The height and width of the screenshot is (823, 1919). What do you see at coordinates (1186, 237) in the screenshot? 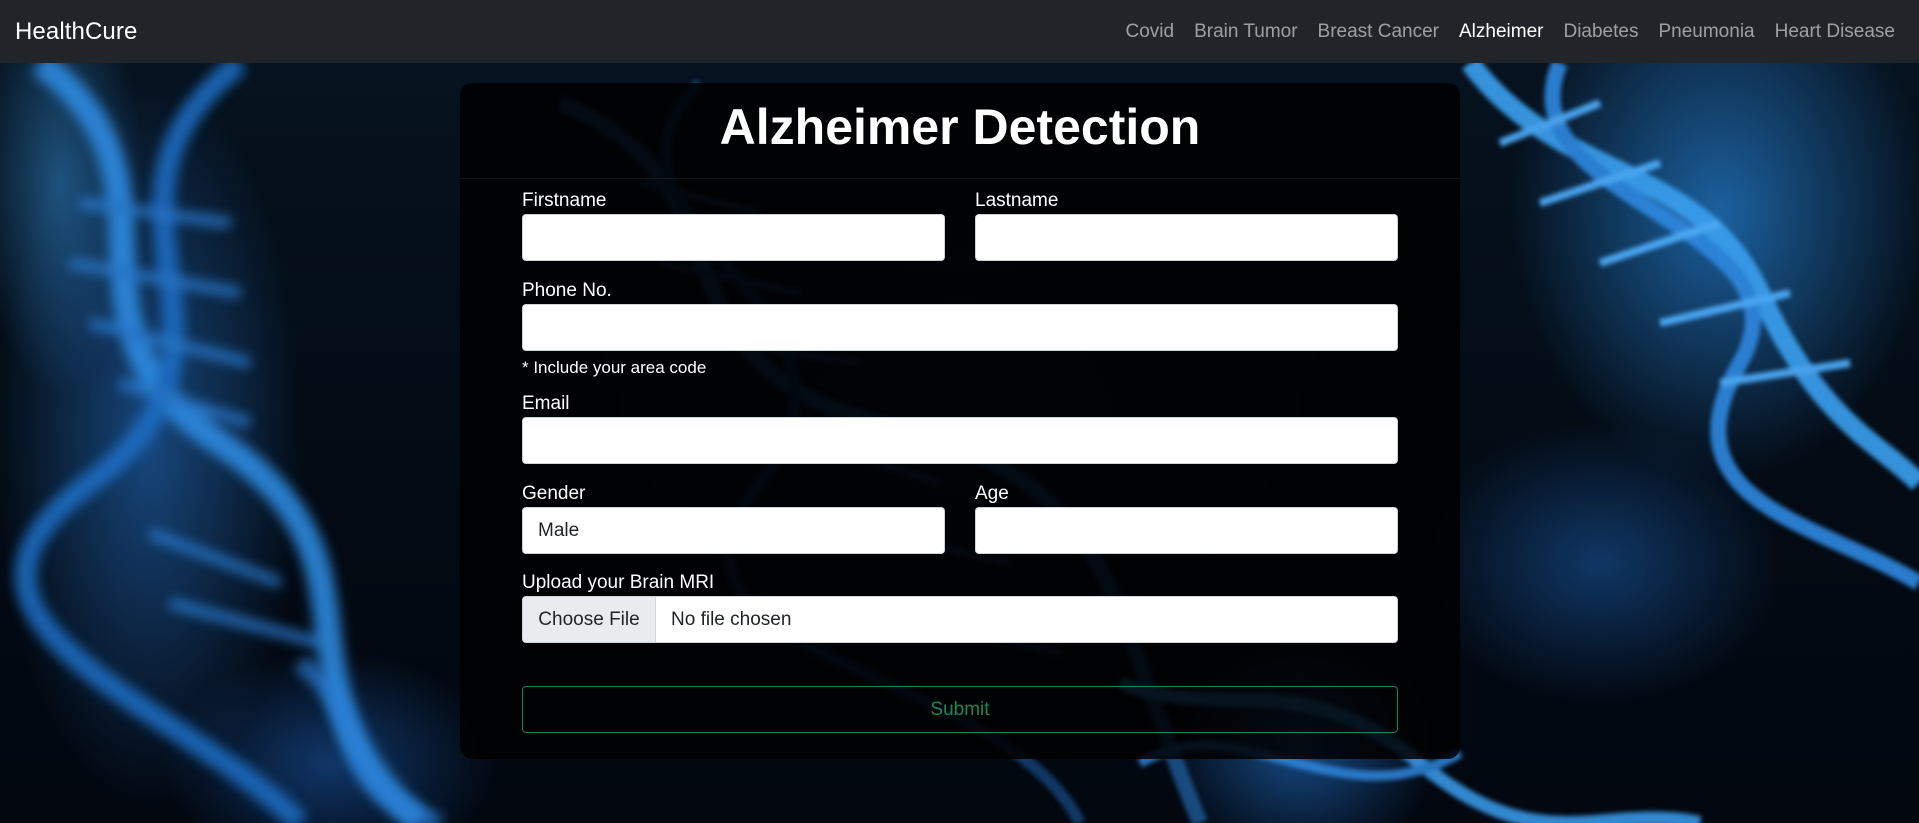
I see `lastname-input` at bounding box center [1186, 237].